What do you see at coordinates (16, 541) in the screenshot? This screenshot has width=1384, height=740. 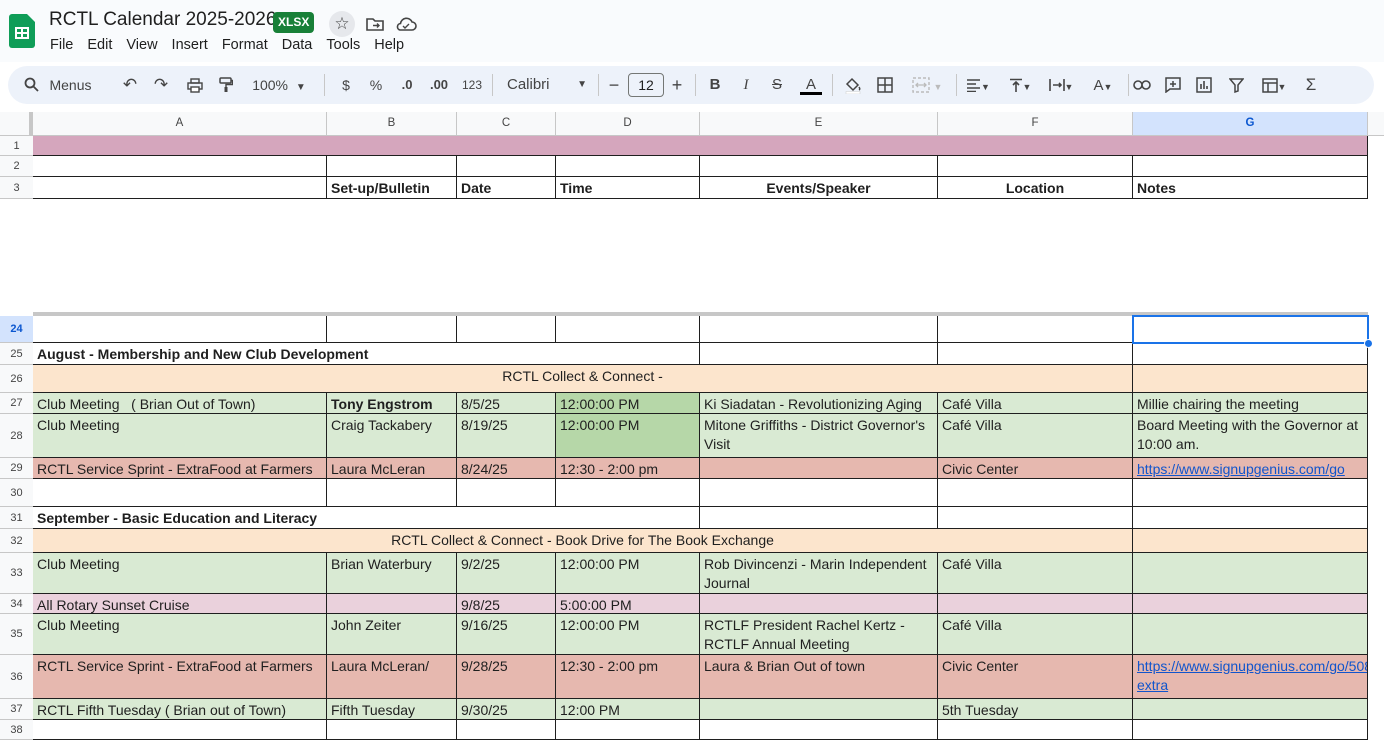 I see `row-header-32: 32` at bounding box center [16, 541].